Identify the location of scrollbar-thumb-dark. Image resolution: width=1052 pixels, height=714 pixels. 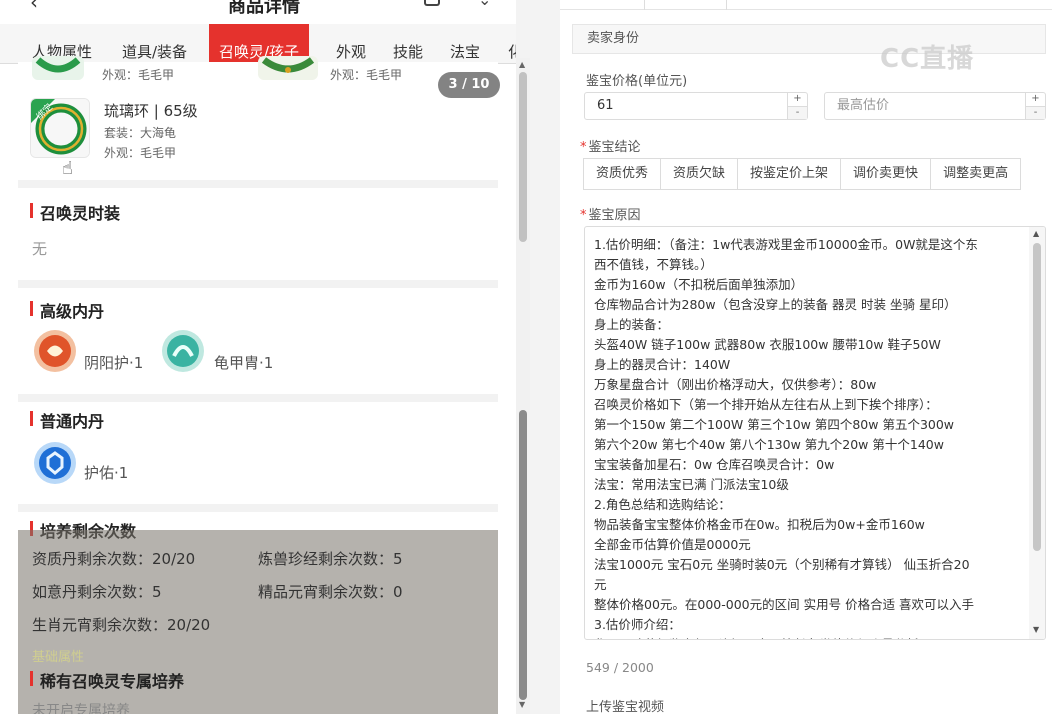
(523, 555).